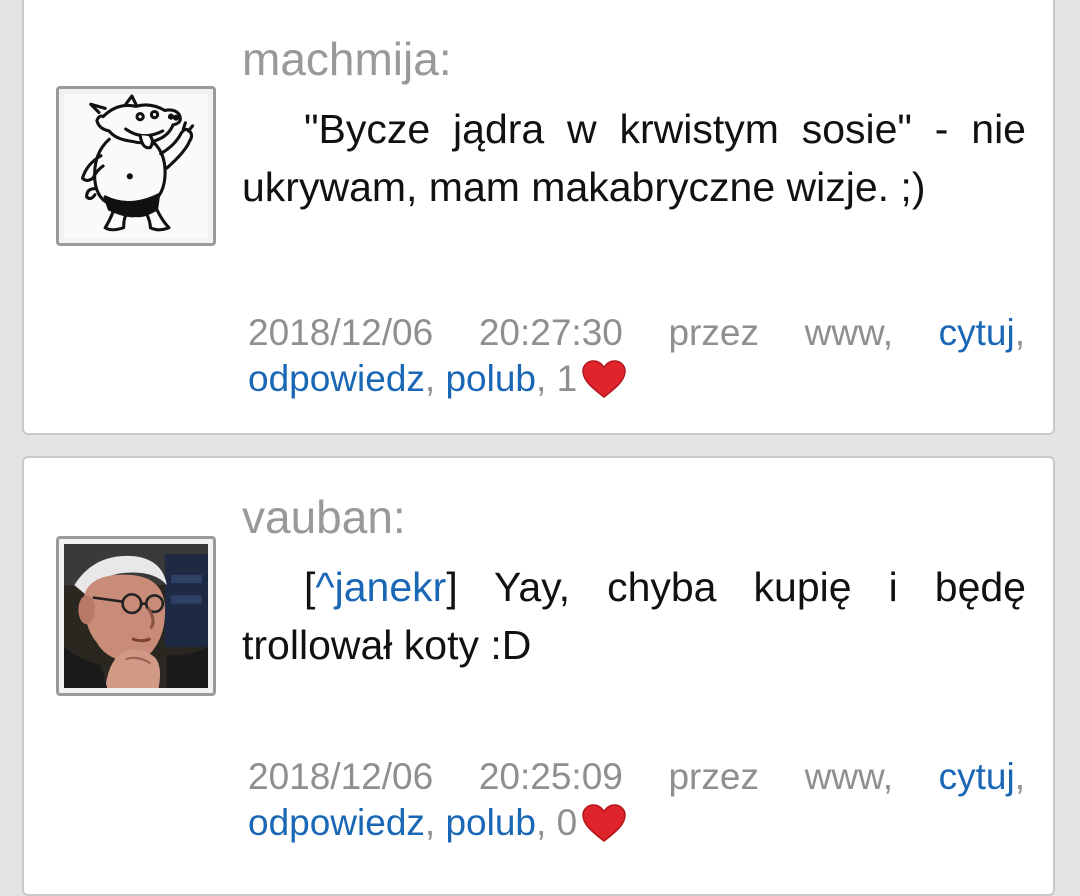 This screenshot has width=1080, height=896. What do you see at coordinates (452, 587) in the screenshot?
I see `quote-bracket-close: ]` at bounding box center [452, 587].